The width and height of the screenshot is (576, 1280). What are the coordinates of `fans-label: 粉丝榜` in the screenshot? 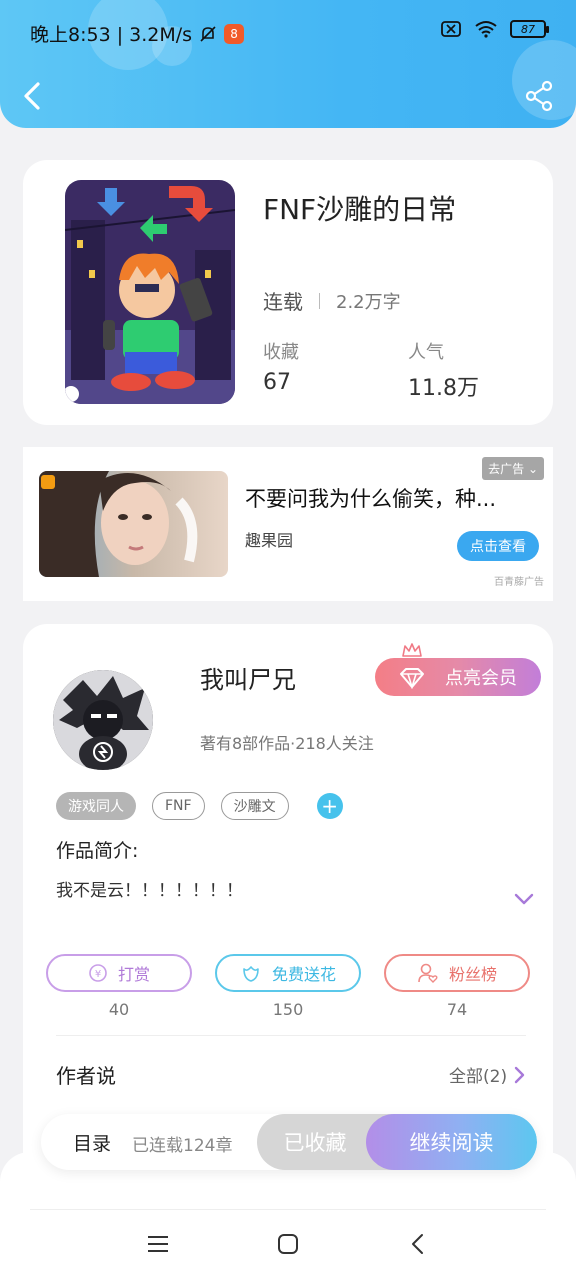 It's located at (472, 974).